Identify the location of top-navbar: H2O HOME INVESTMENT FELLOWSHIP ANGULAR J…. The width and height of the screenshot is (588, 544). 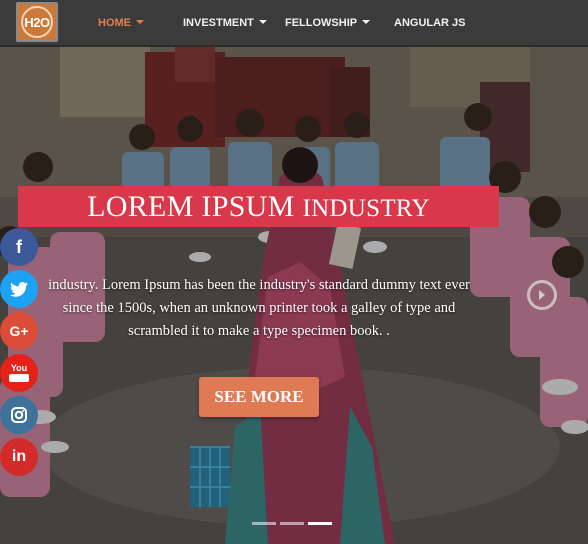
(294, 23).